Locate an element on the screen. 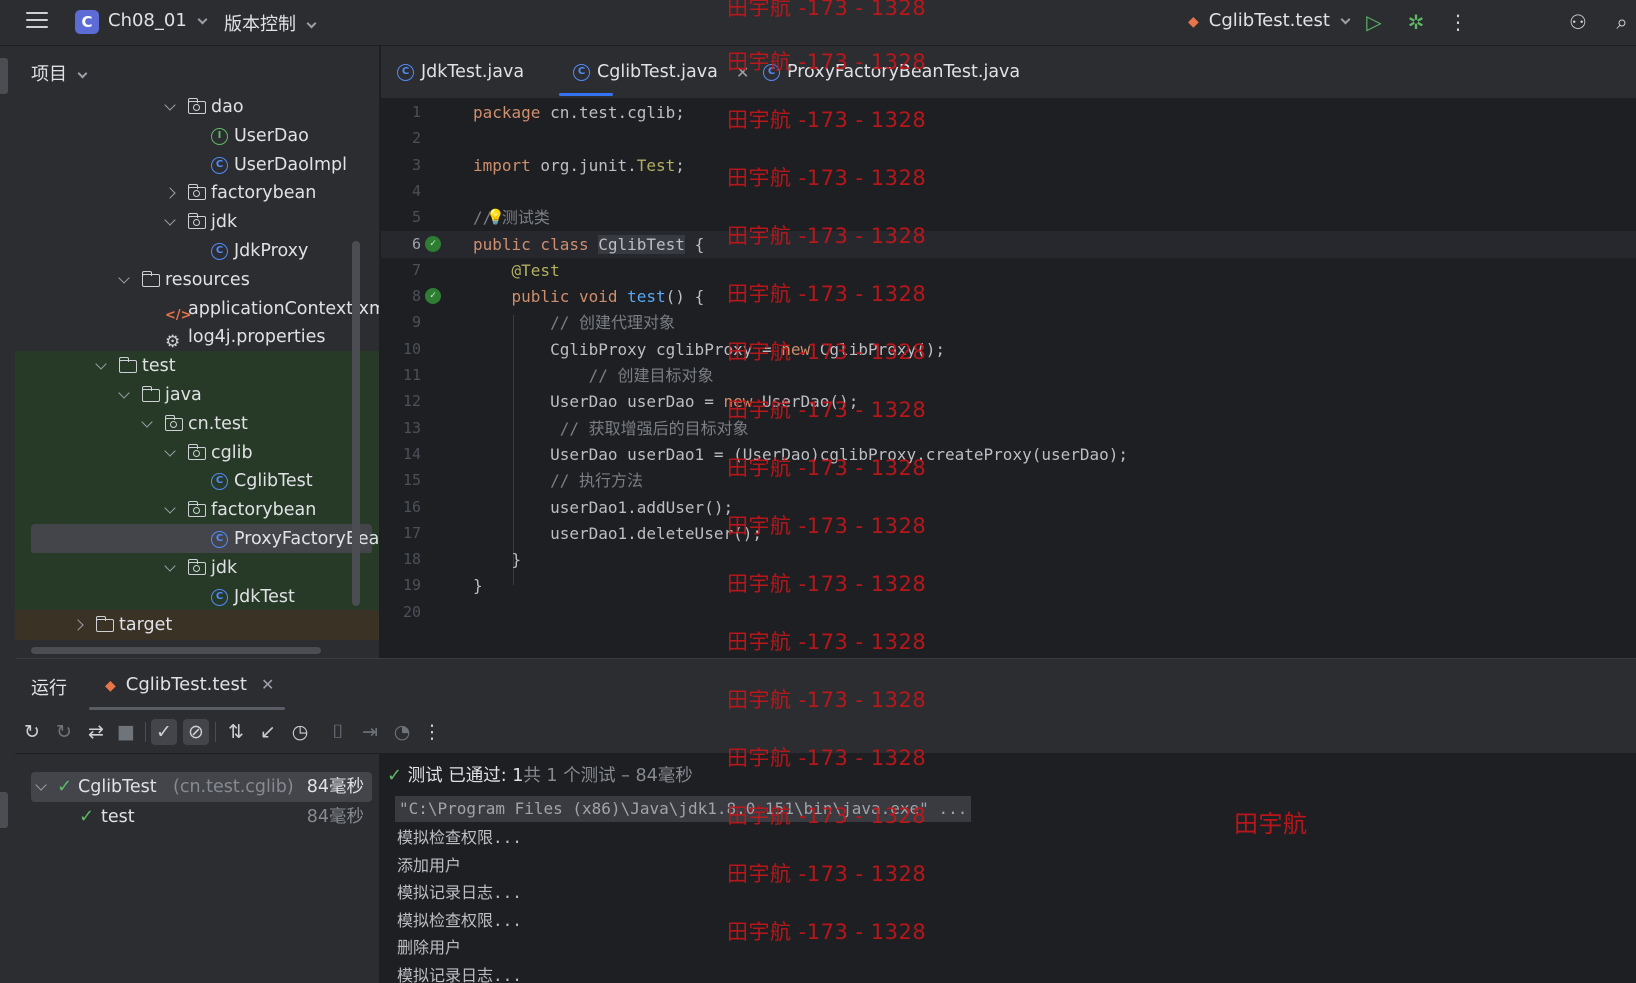 This screenshot has width=1636, height=983. main-menu-icon is located at coordinates (37, 22).